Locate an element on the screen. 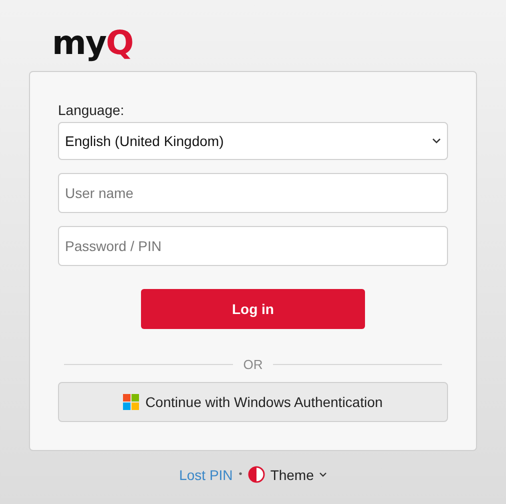 This screenshot has width=506, height=504. half-circle-icon is located at coordinates (257, 474).